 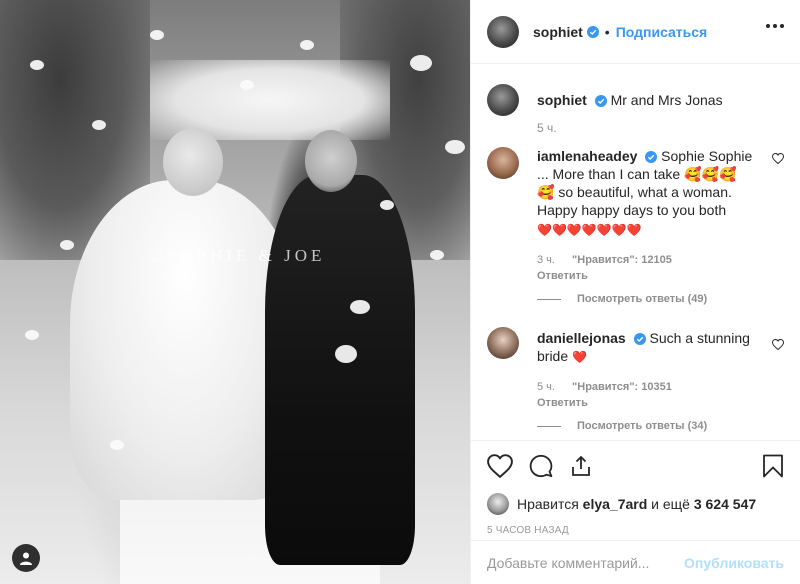 What do you see at coordinates (773, 467) in the screenshot?
I see `bookmark-icon` at bounding box center [773, 467].